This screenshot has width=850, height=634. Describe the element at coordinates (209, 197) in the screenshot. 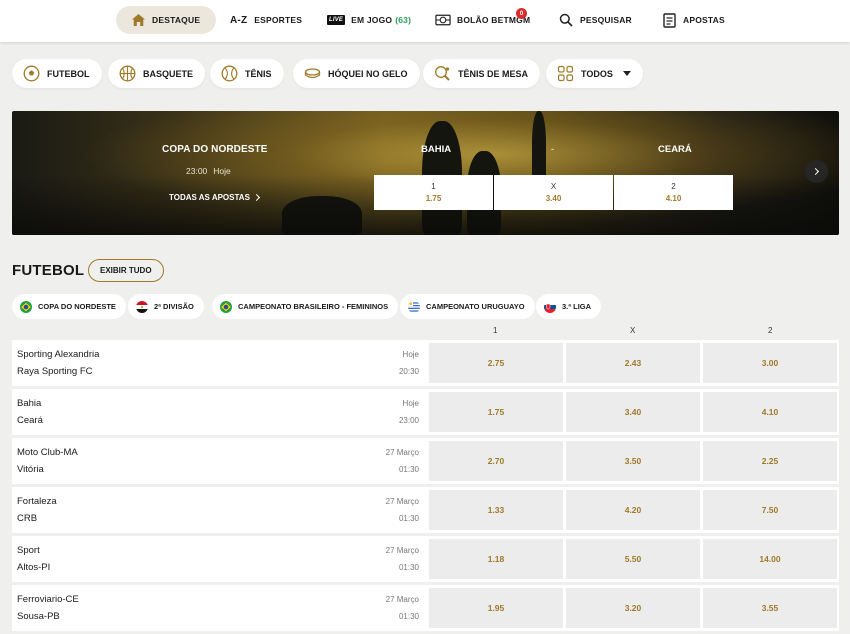

I see `all-bets-label: TODAS AS APOSTAS` at that location.